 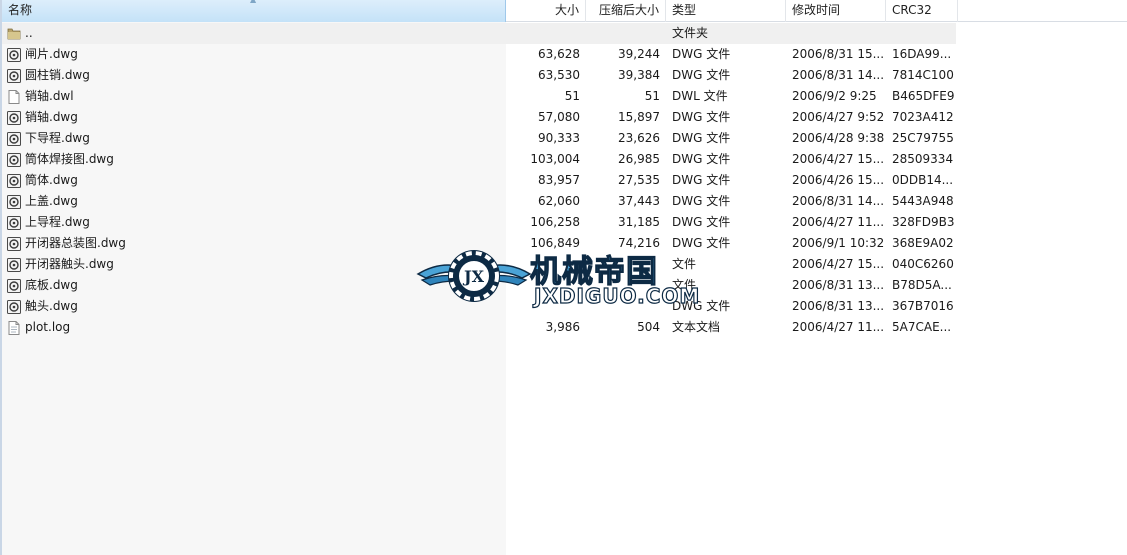 I want to click on file-size-cell: 3,986, so click(x=562, y=327).